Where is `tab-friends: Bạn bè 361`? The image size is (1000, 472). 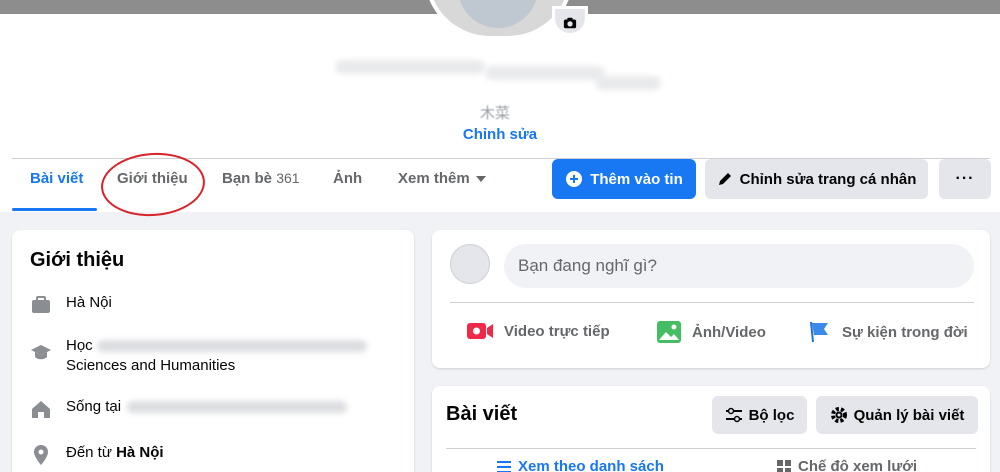
tab-friends: Bạn bè 361 is located at coordinates (261, 178).